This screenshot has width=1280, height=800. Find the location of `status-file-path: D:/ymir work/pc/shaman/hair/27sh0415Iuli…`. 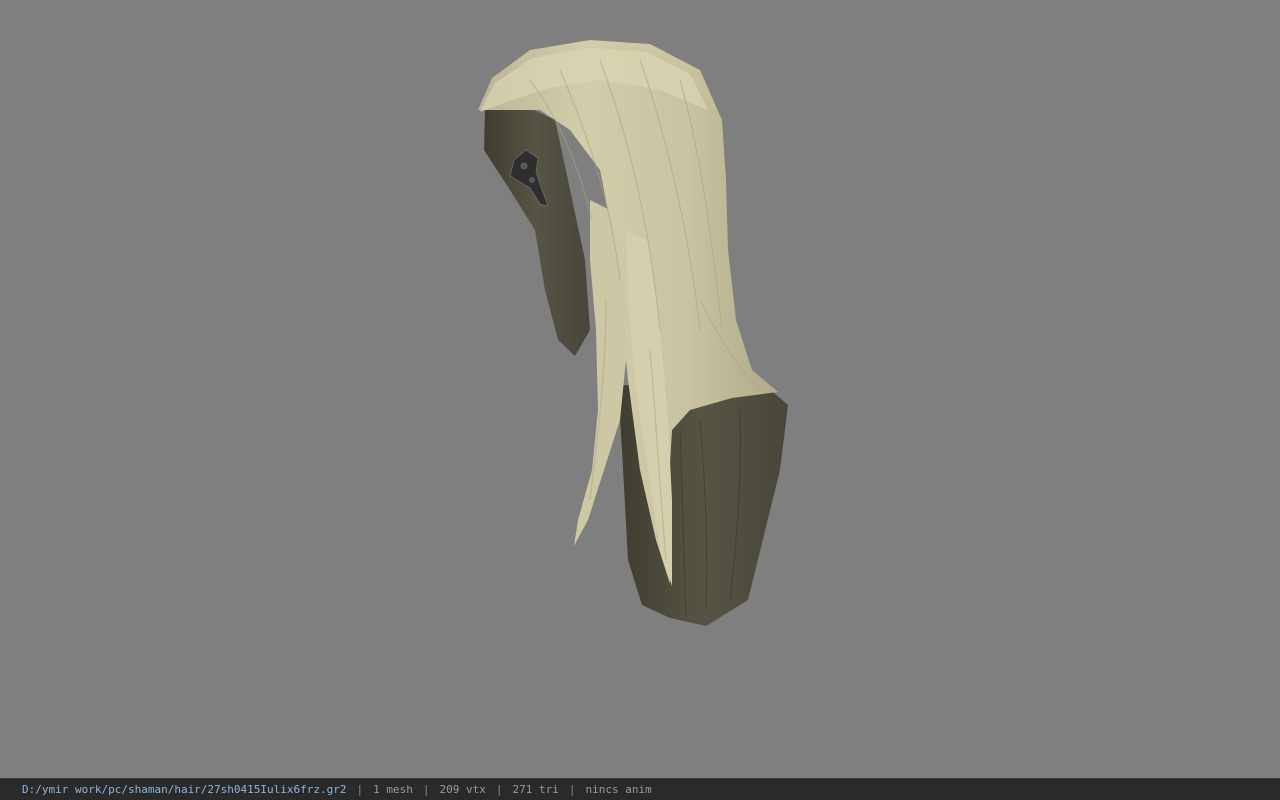

status-file-path: D:/ymir work/pc/shaman/hair/27sh0415Iuli… is located at coordinates (184, 789).